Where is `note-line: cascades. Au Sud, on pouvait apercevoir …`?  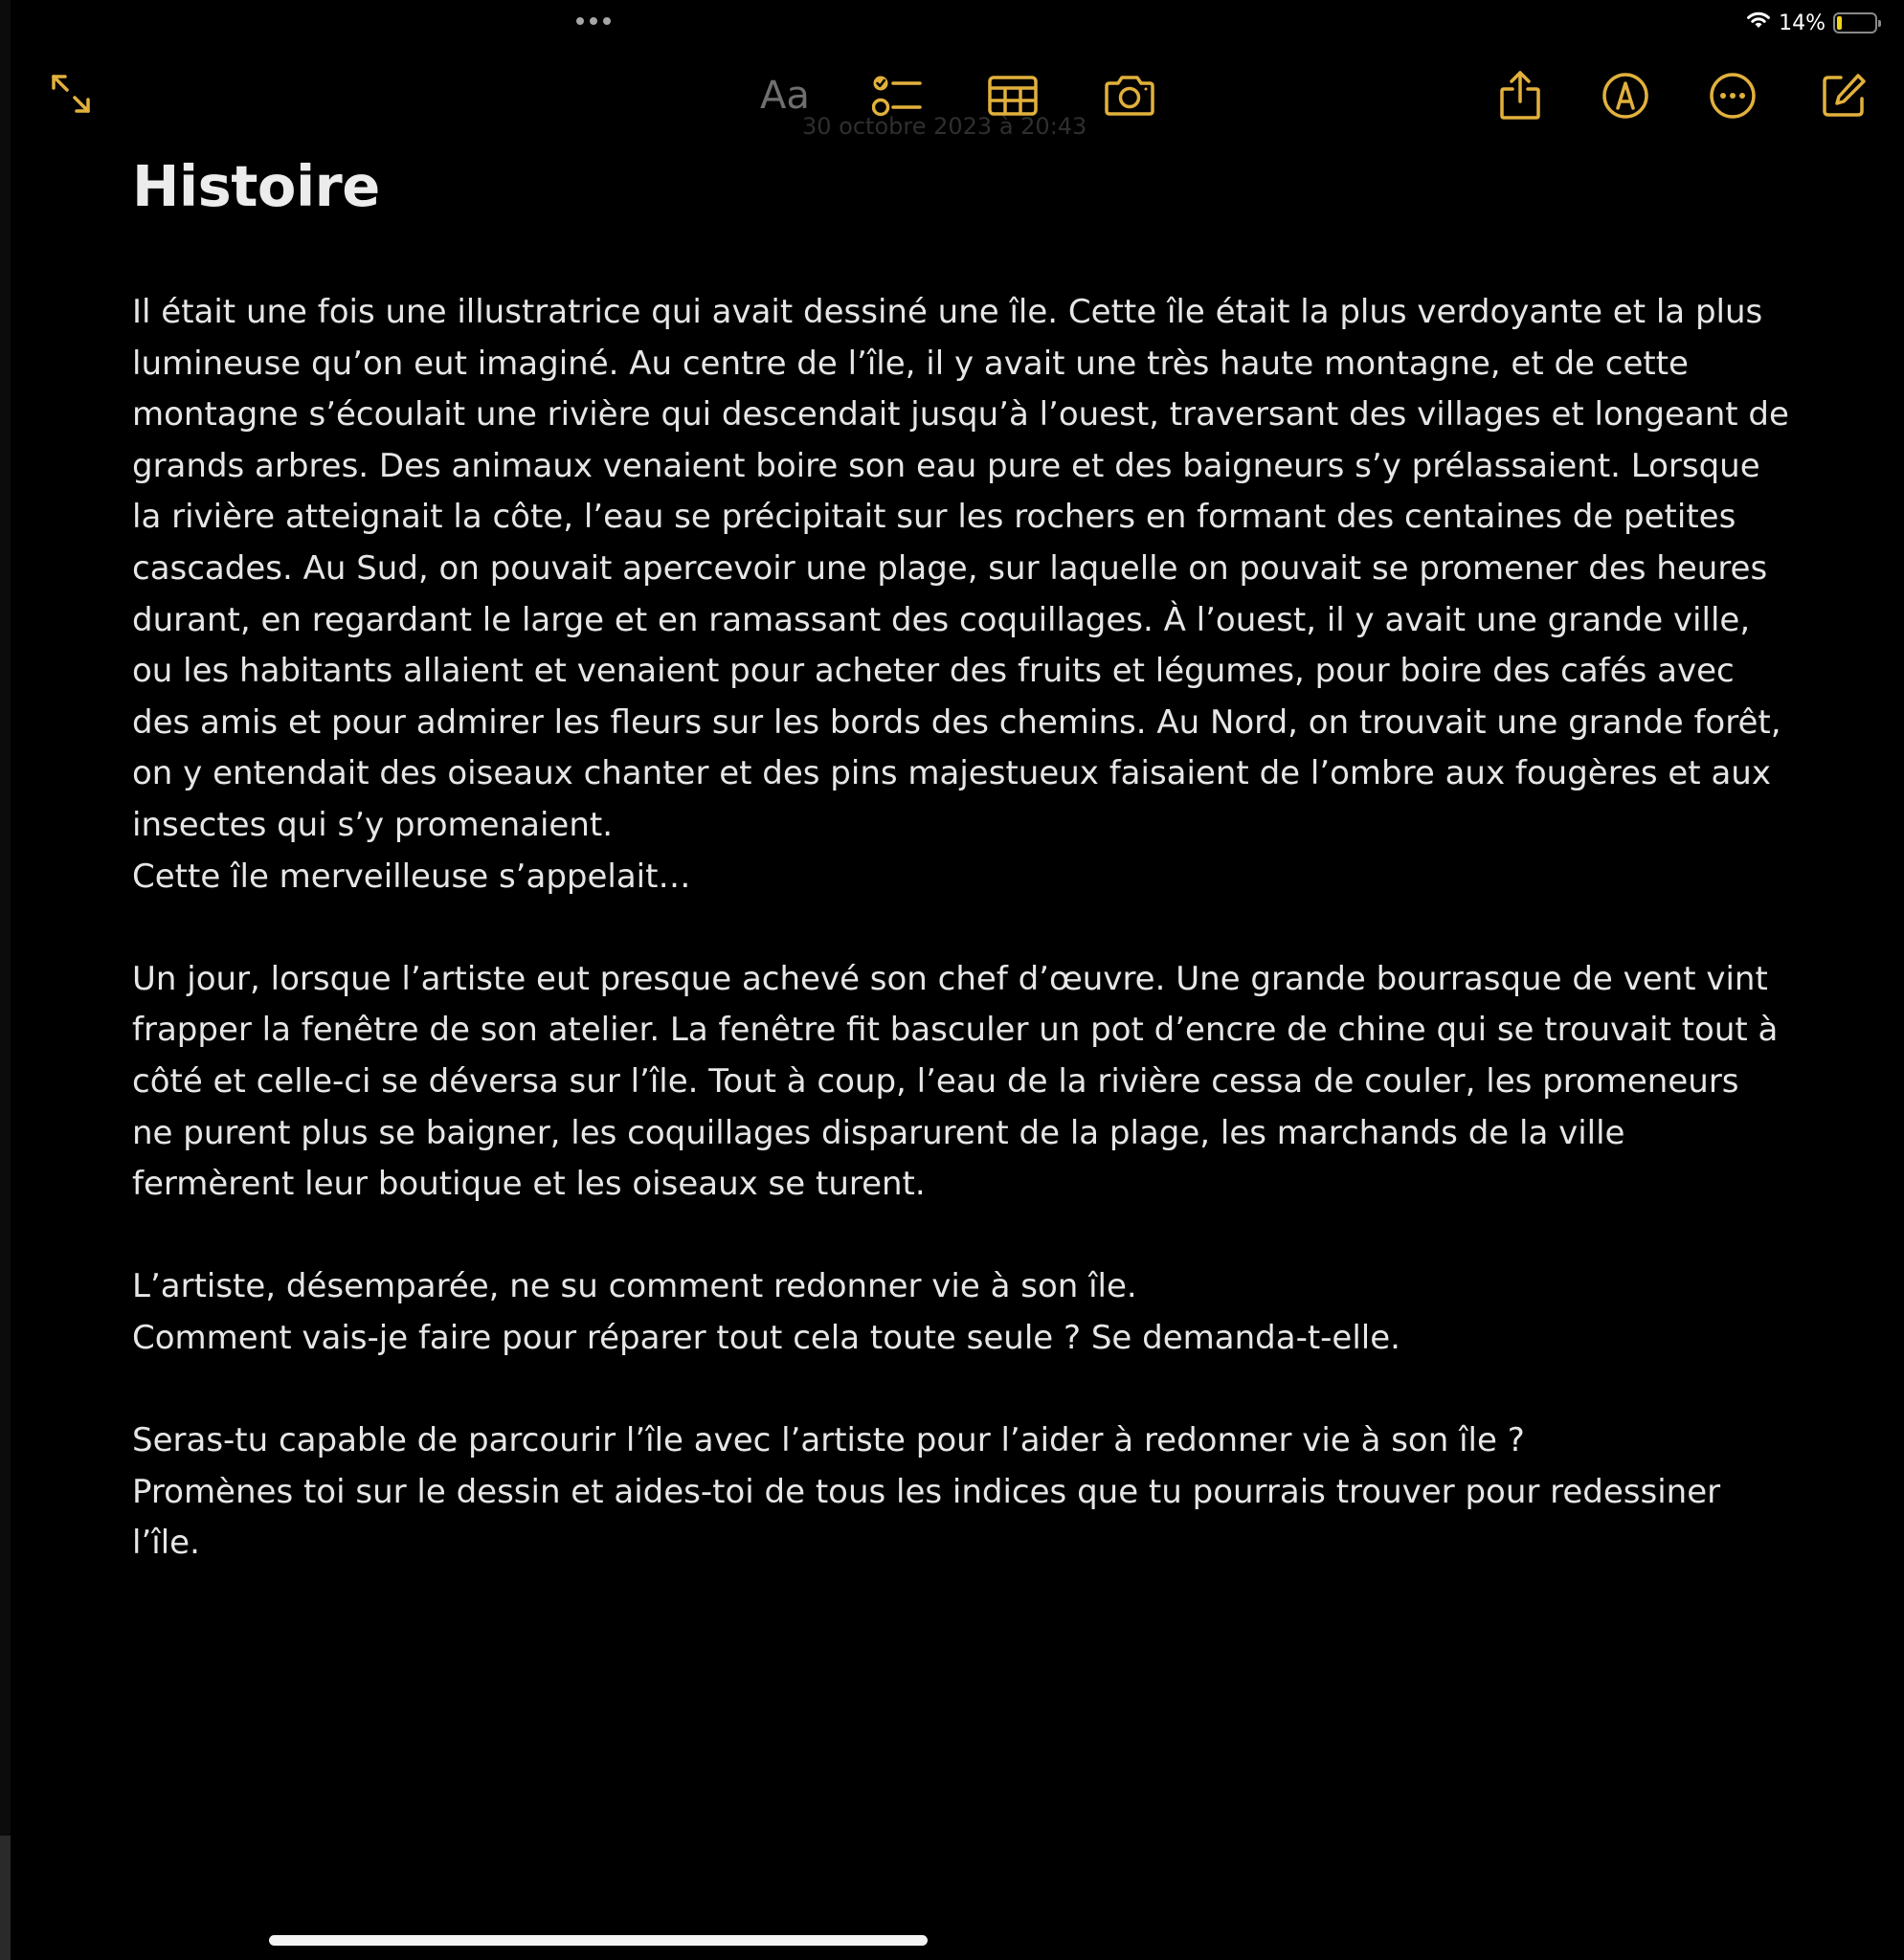
note-line: cascades. Au Sud, on pouvait apercevoir … is located at coordinates (950, 568).